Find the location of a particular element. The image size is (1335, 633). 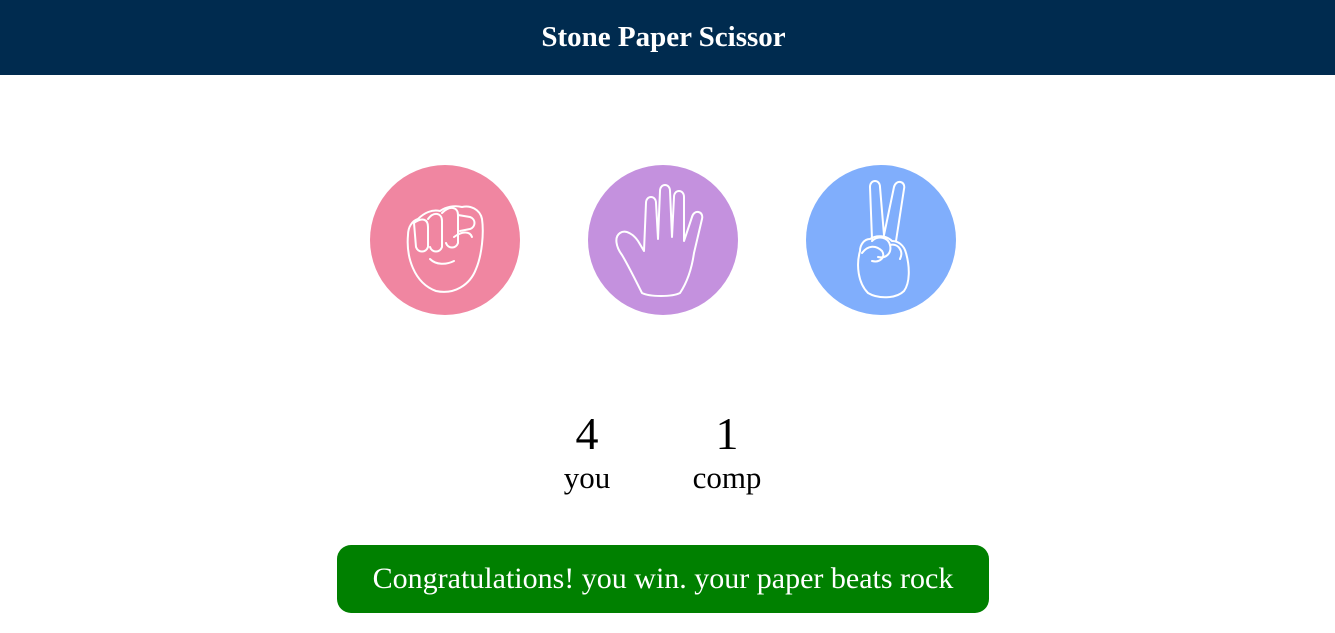

open-hand-icon is located at coordinates (659, 240).